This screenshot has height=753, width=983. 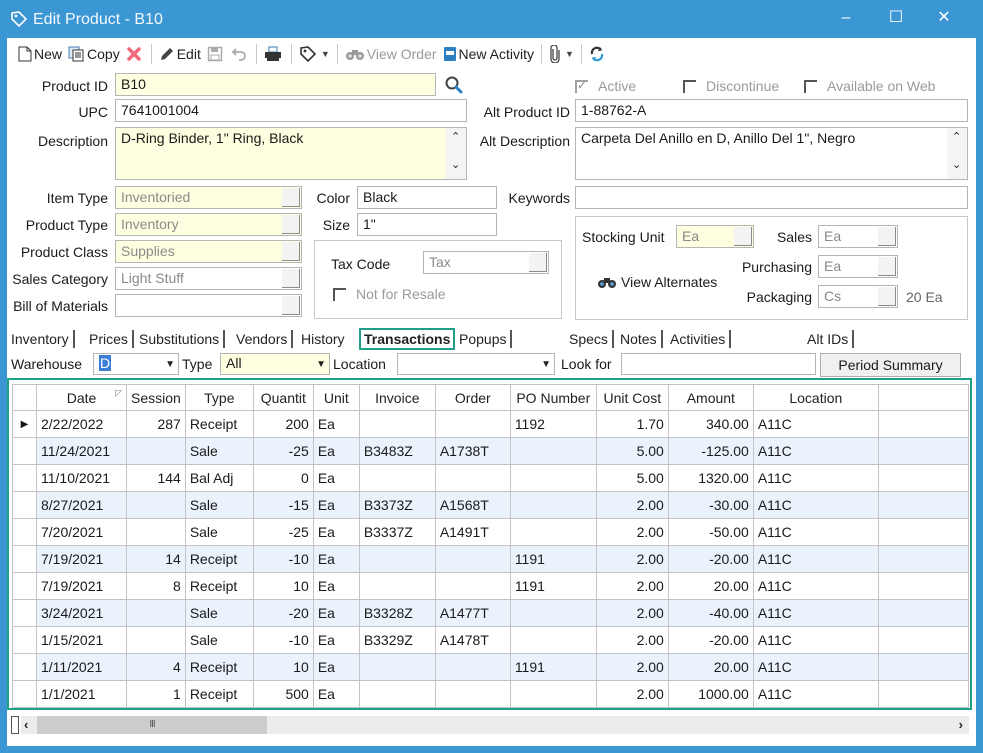 What do you see at coordinates (641, 339) in the screenshot?
I see `tab-notes: Notes` at bounding box center [641, 339].